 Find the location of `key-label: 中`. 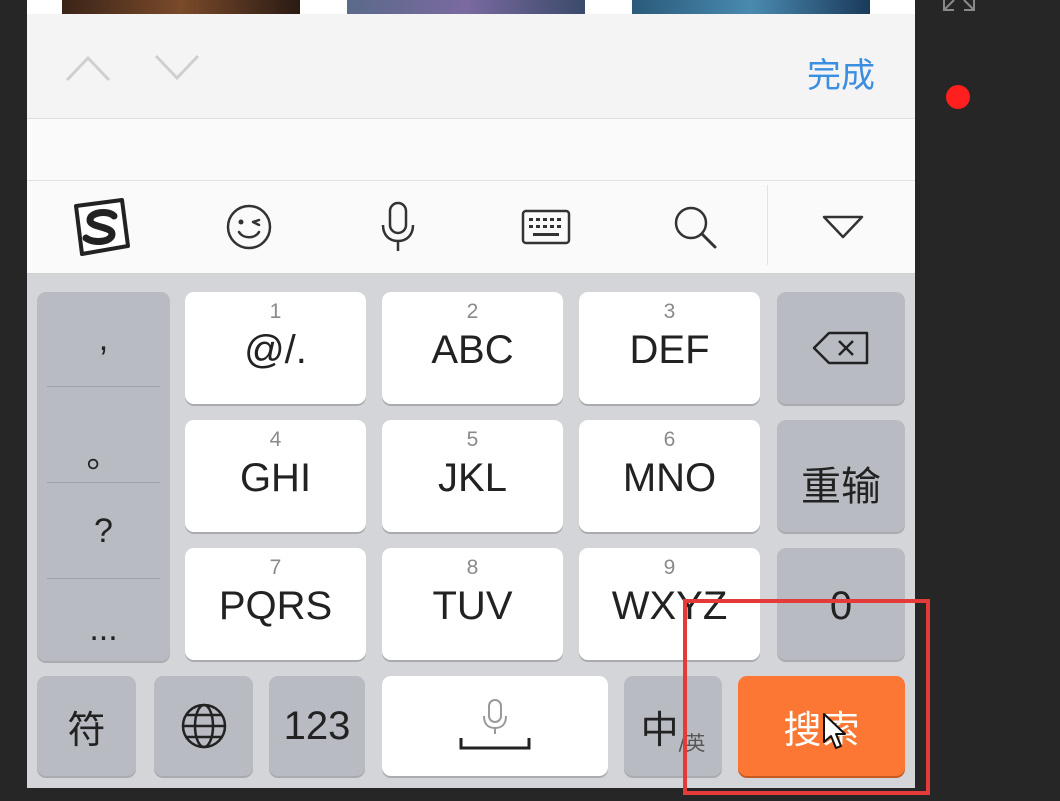

key-label: 中 is located at coordinates (659, 729).